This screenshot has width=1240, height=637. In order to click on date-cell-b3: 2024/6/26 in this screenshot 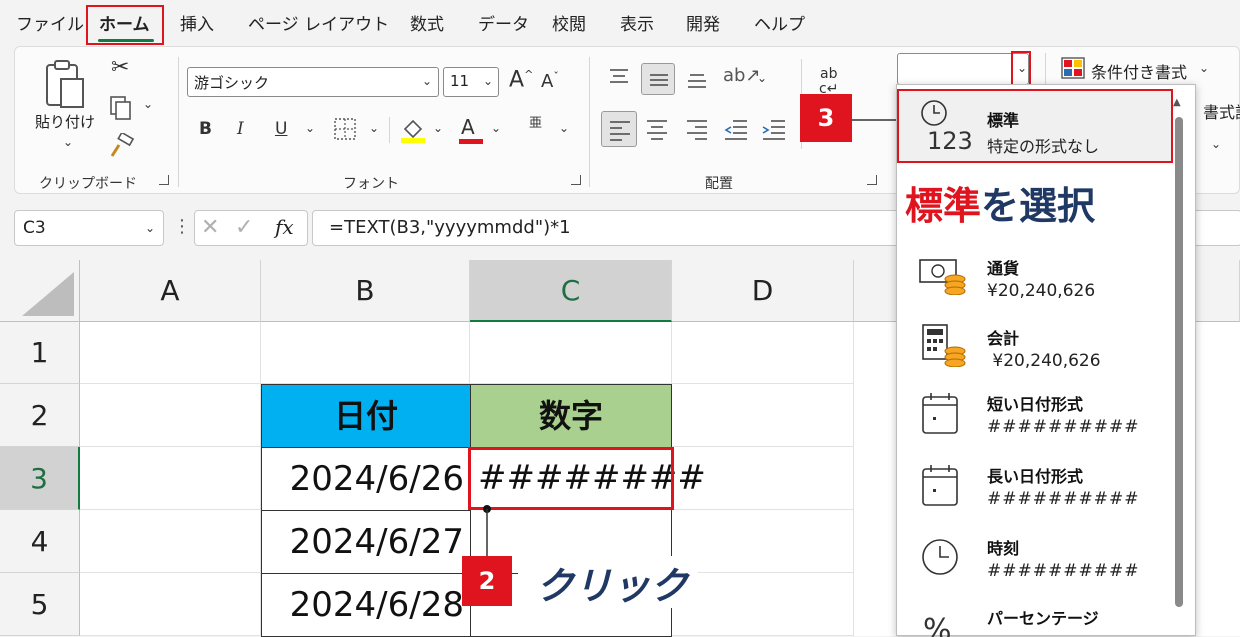, I will do `click(366, 479)`.